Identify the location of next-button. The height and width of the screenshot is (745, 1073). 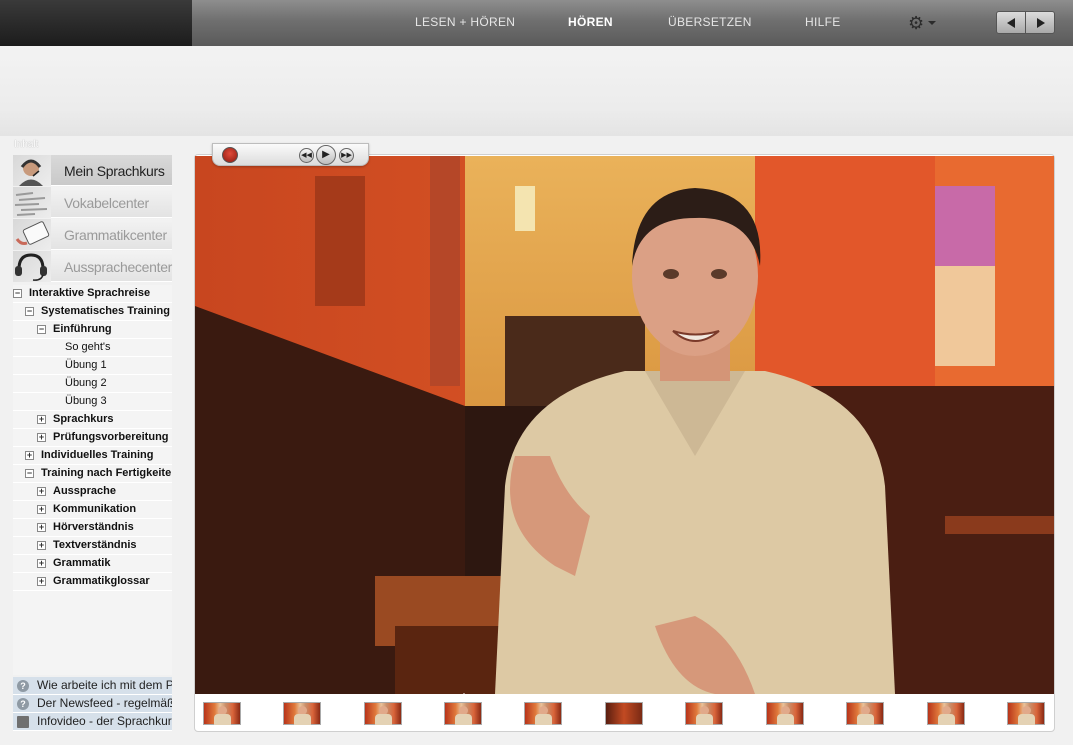
(1040, 22).